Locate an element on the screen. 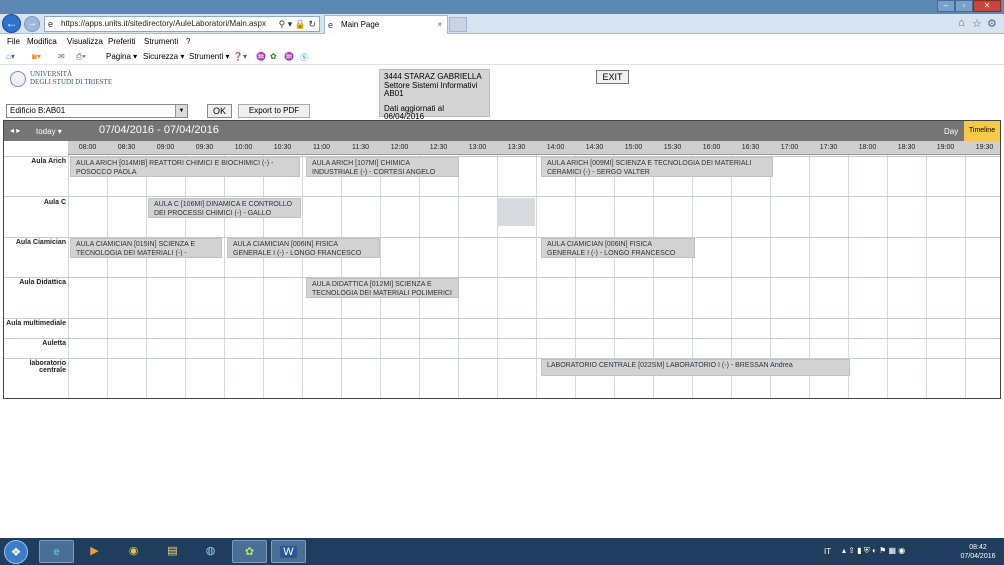 Image resolution: width=1004 pixels, height=565 pixels. search-refresh-icons: ⚲ ▾ 🔒 ↻ is located at coordinates (297, 24).